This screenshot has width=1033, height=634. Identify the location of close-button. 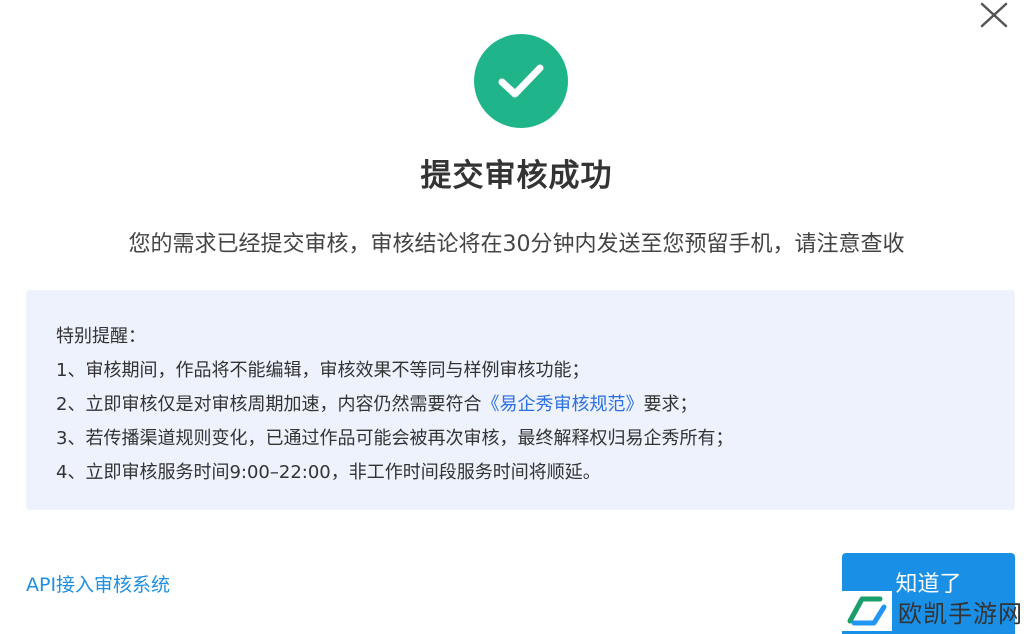
(994, 15).